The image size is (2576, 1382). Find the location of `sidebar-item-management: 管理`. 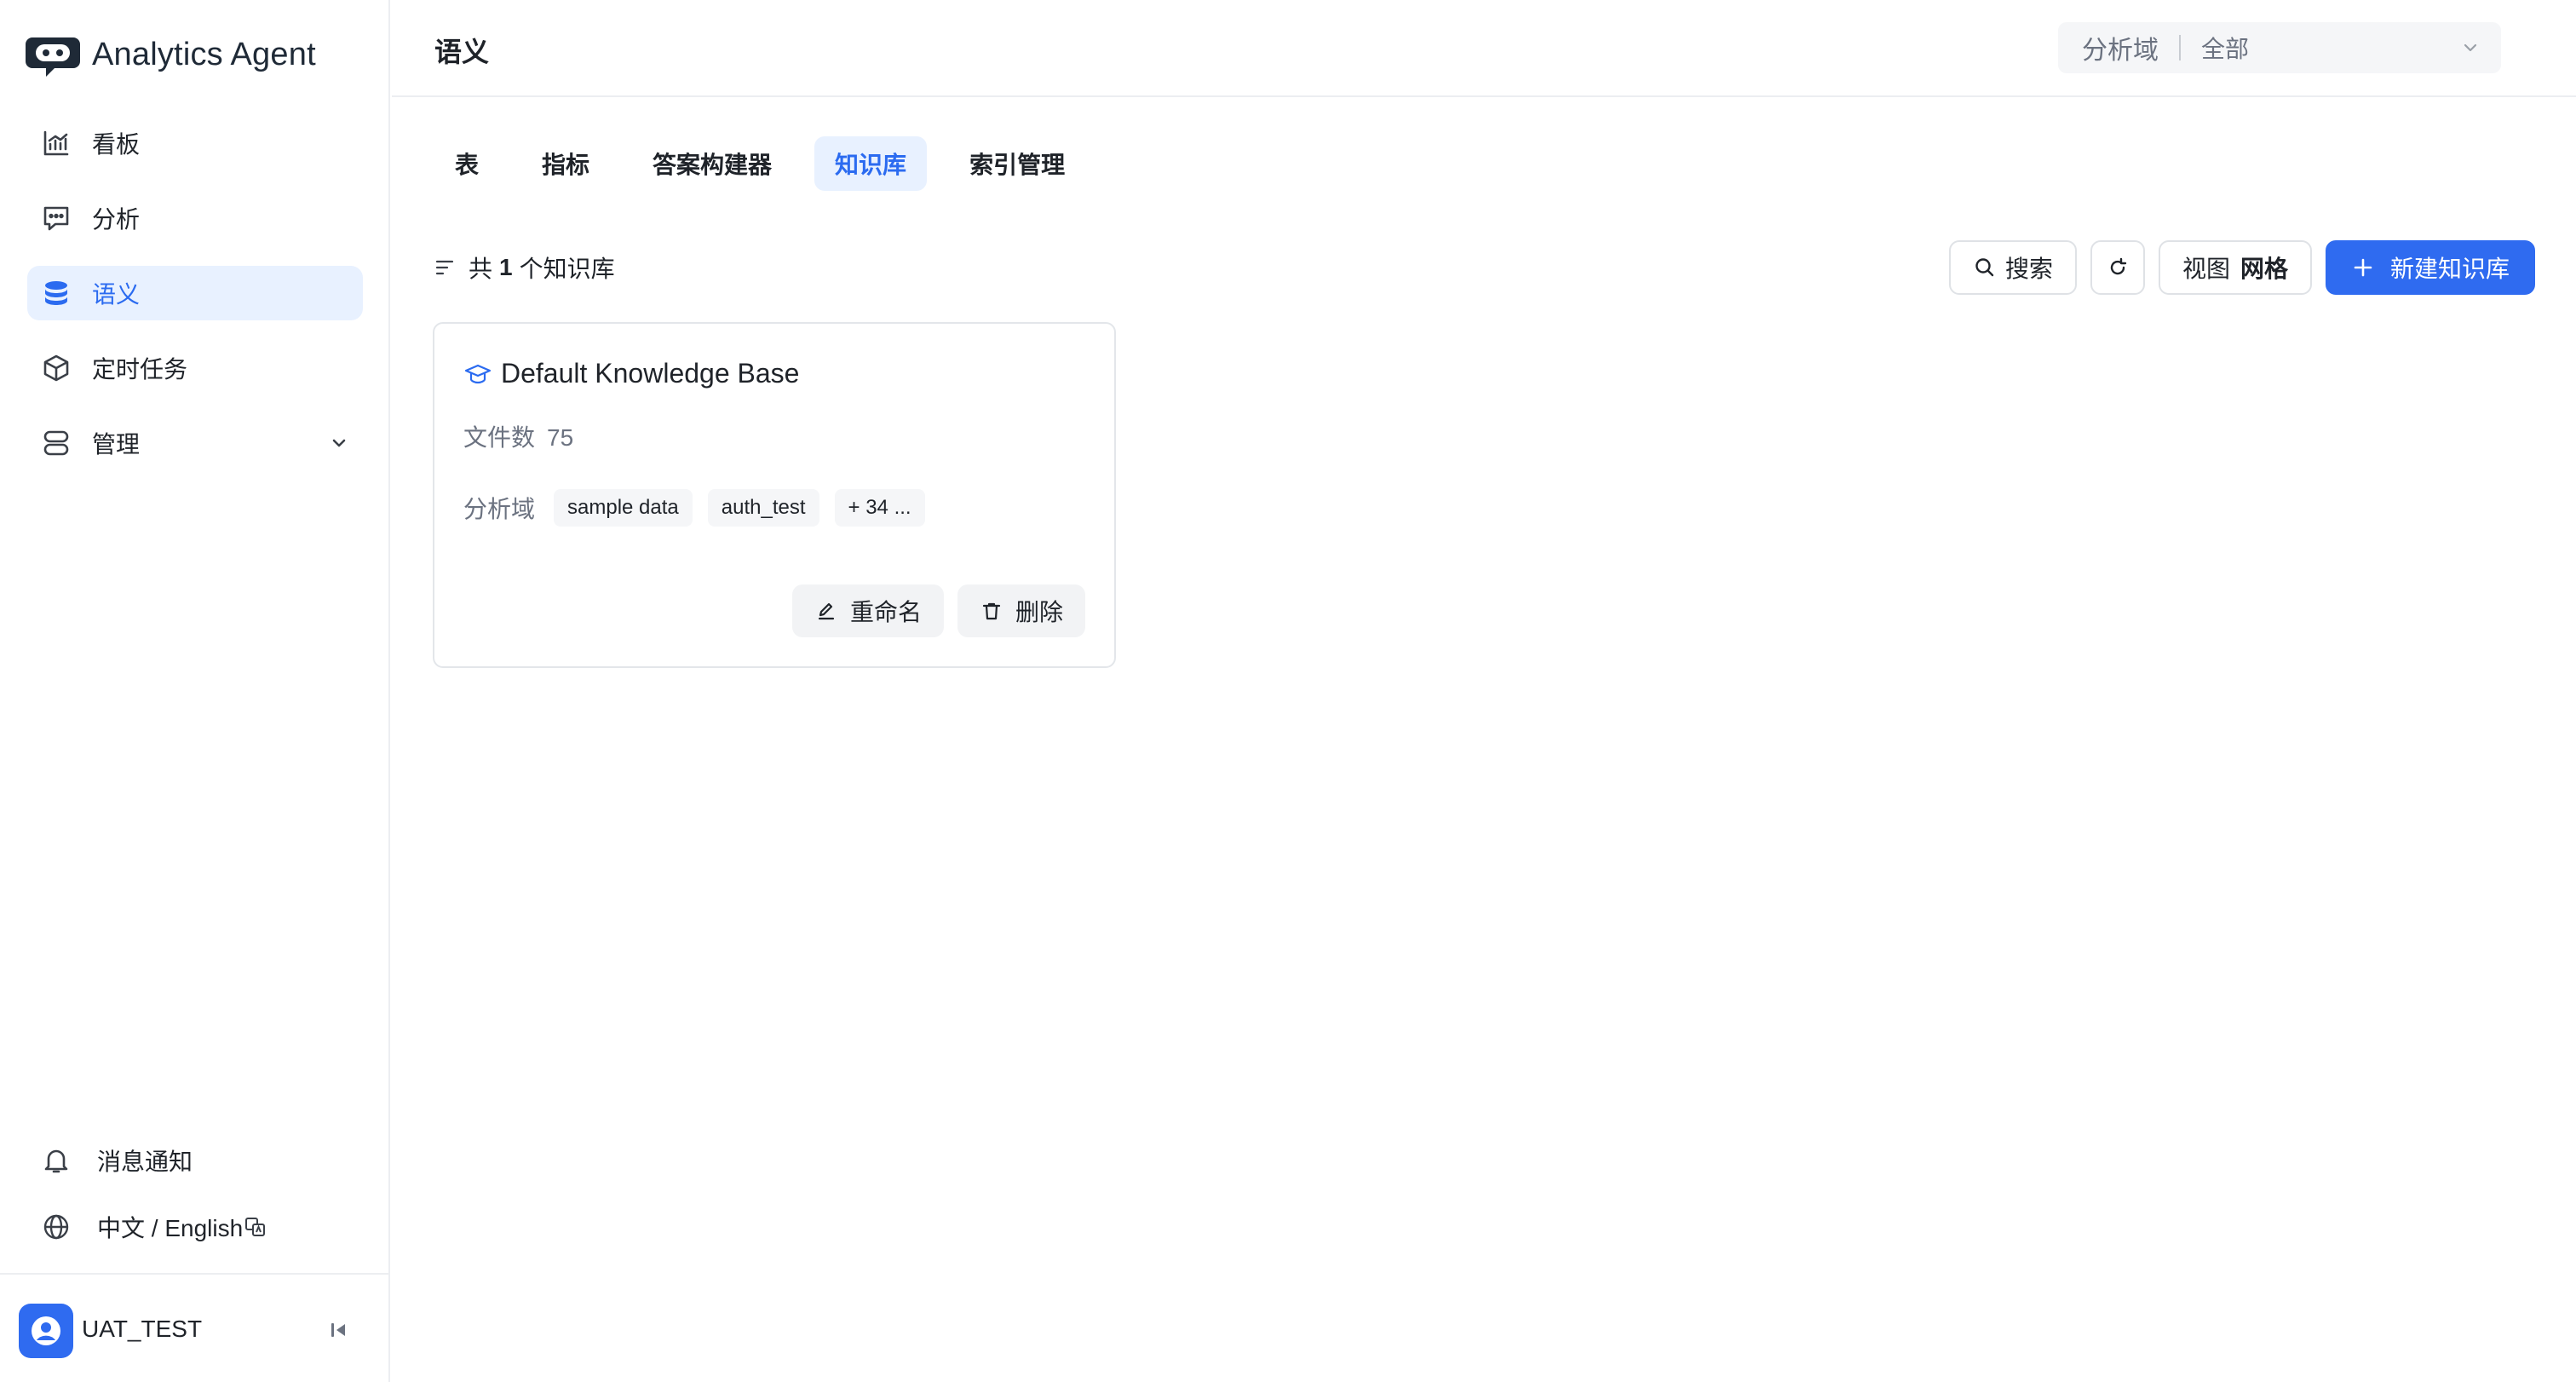

sidebar-item-management: 管理 is located at coordinates (195, 443).